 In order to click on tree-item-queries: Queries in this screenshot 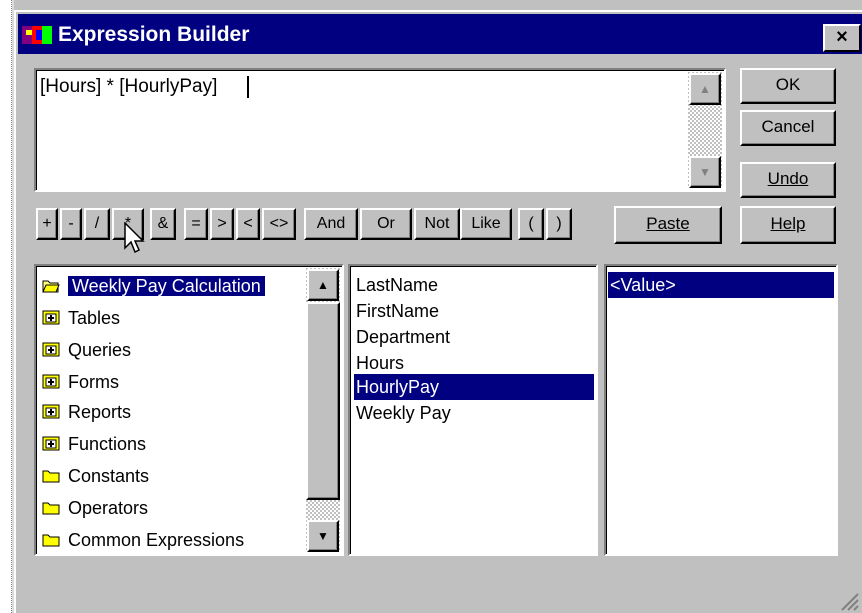, I will do `click(86, 350)`.